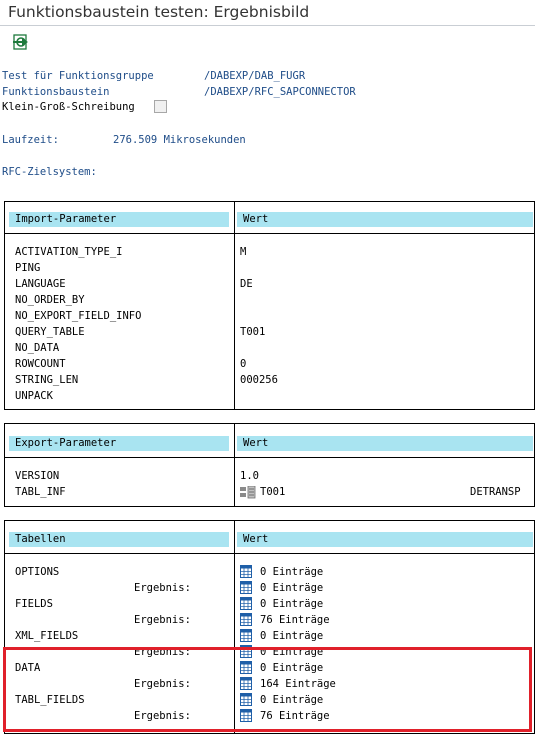 This screenshot has height=735, width=535. Describe the element at coordinates (37, 572) in the screenshot. I see `table-name: OPTIONS` at that location.